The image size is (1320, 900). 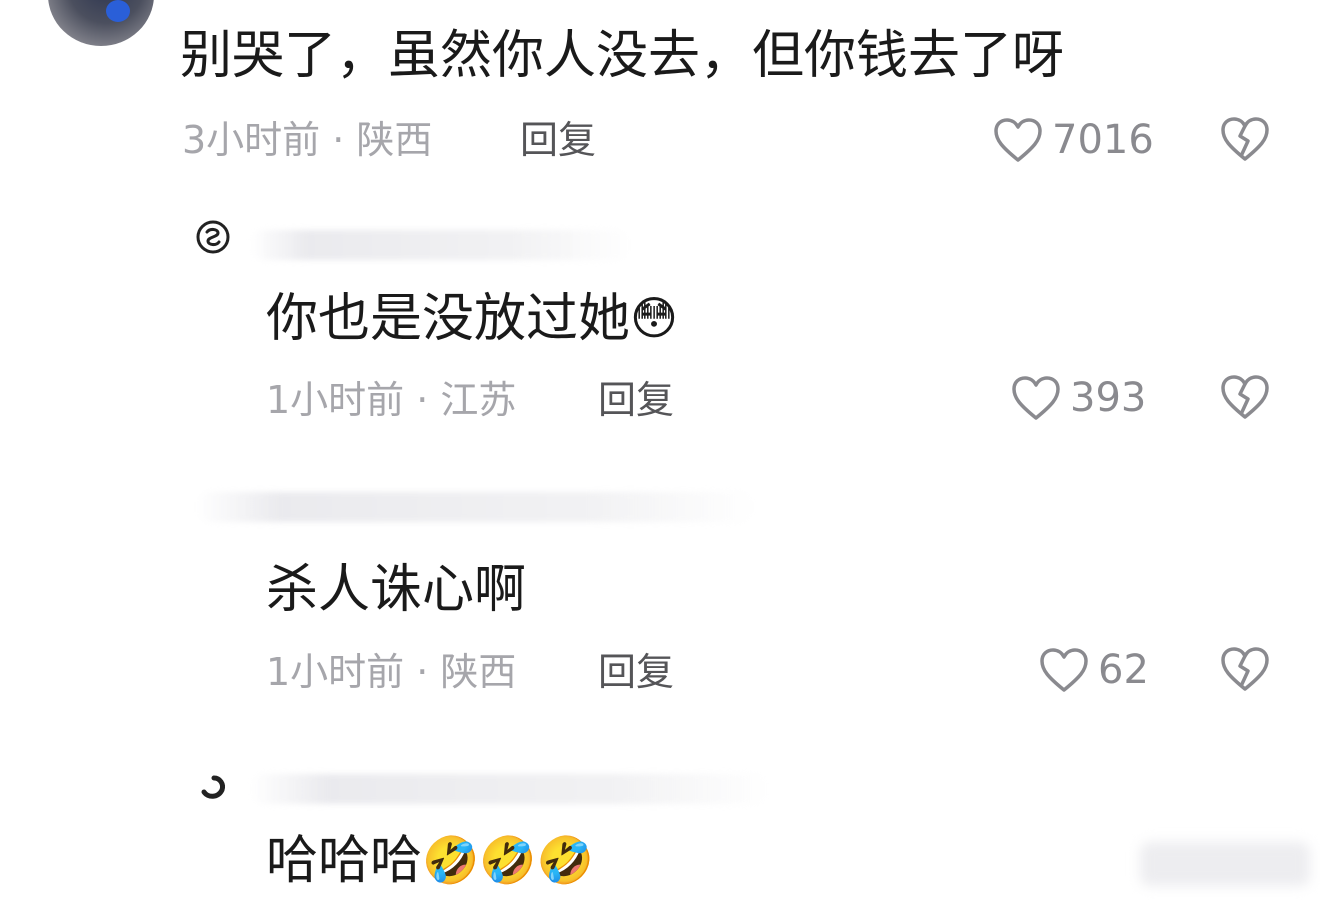 What do you see at coordinates (1103, 140) in the screenshot?
I see `like-count: 7016` at bounding box center [1103, 140].